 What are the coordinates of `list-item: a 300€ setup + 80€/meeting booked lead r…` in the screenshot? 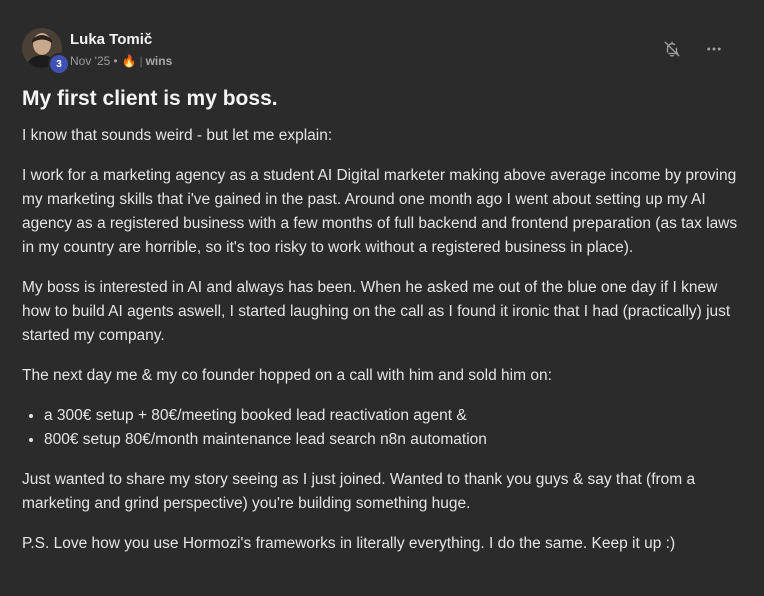 It's located at (393, 416).